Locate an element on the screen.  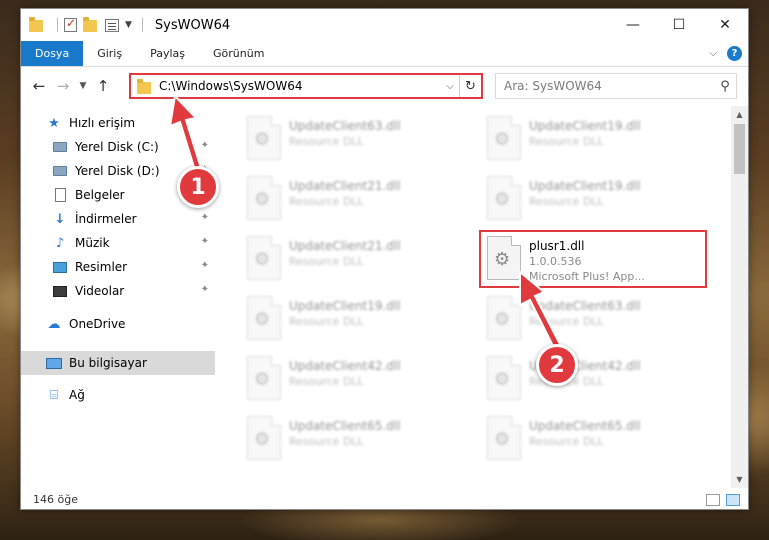
arrow-2-icon is located at coordinates (541, 311).